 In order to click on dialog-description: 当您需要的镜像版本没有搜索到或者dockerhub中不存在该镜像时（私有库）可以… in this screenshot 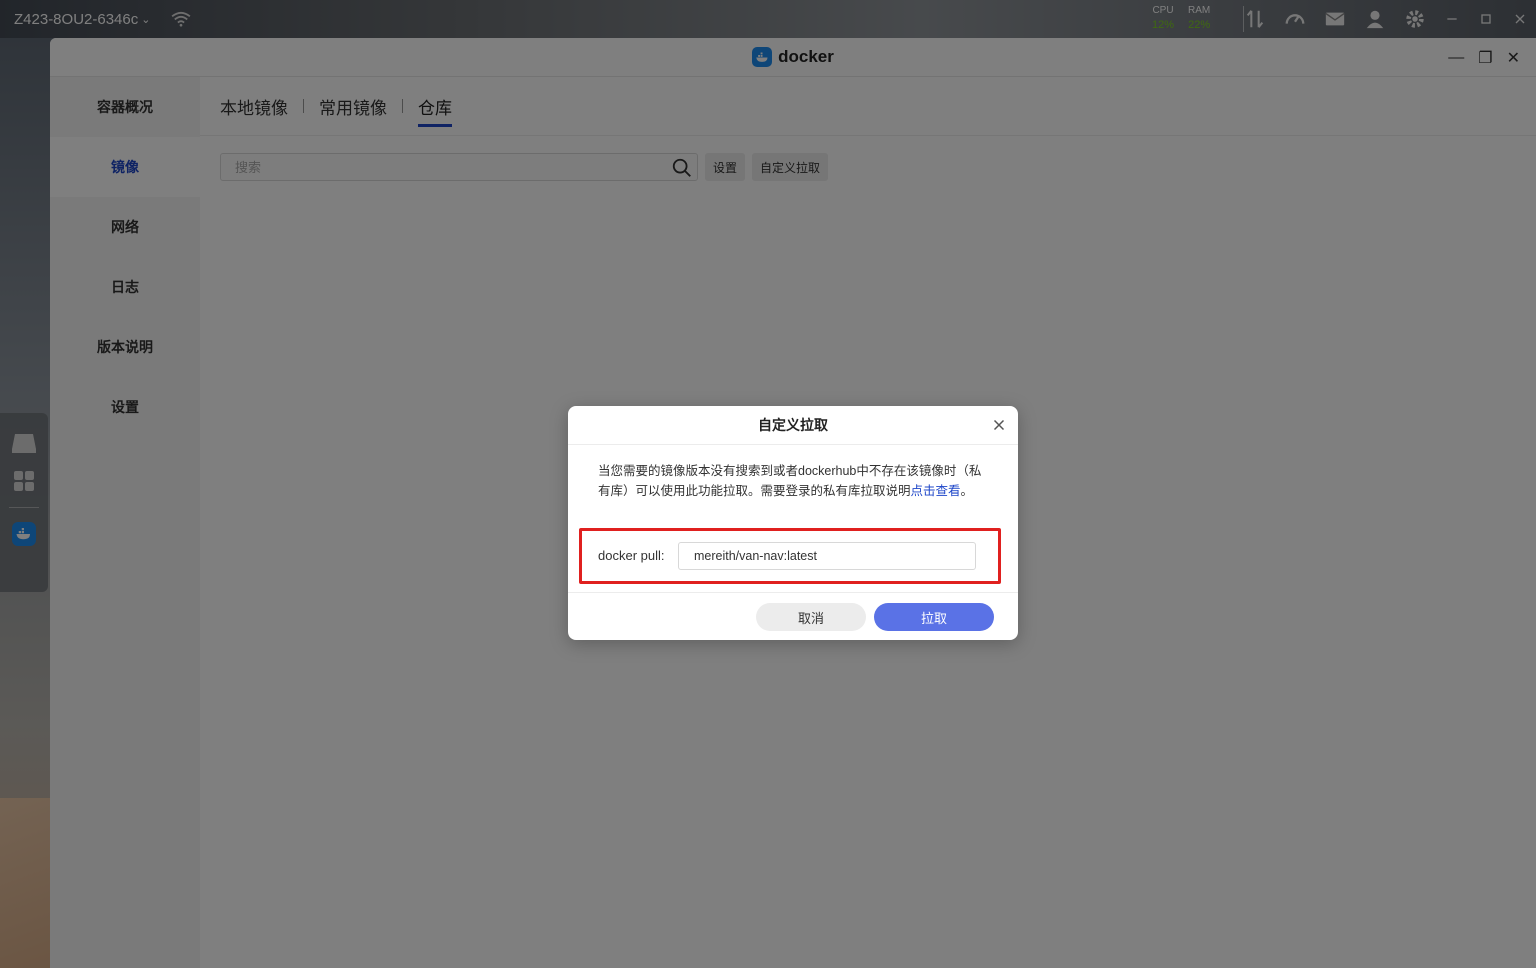, I will do `click(793, 484)`.